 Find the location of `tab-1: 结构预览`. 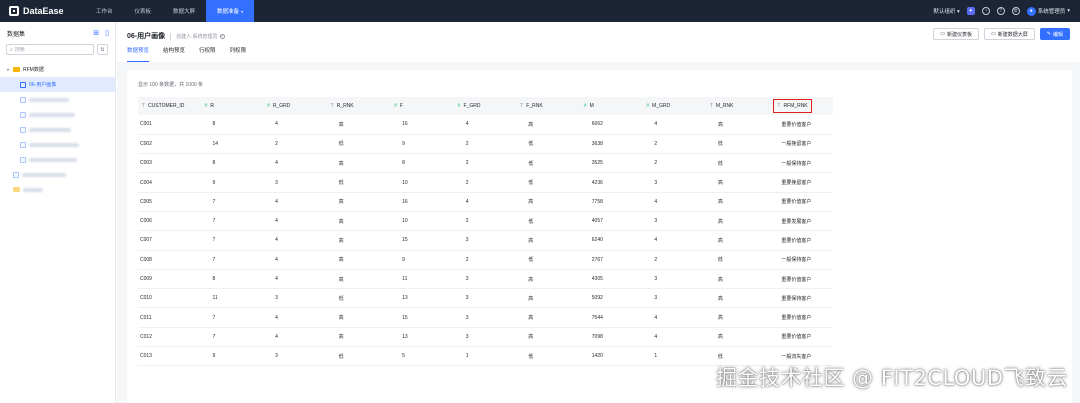

tab-1: 结构预览 is located at coordinates (174, 54).